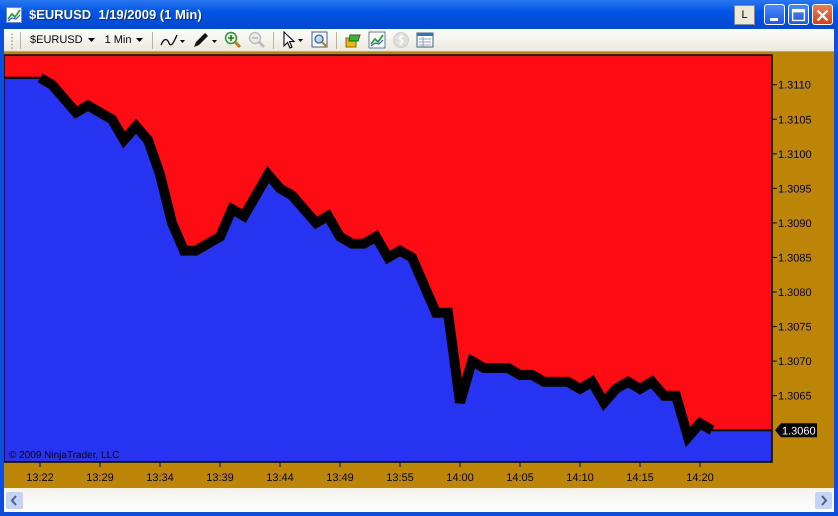 The image size is (838, 516). What do you see at coordinates (377, 40) in the screenshot?
I see `chart-button` at bounding box center [377, 40].